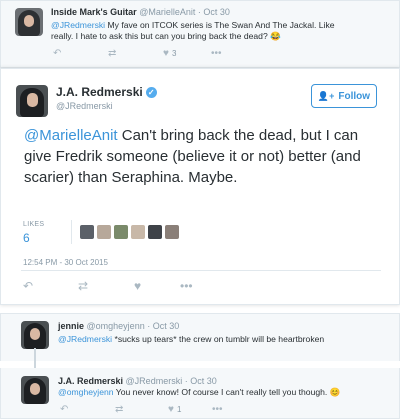 This screenshot has height=419, width=400. What do you see at coordinates (65, 262) in the screenshot?
I see `timestamp: 12:54 PM - 30 Oct 2015` at bounding box center [65, 262].